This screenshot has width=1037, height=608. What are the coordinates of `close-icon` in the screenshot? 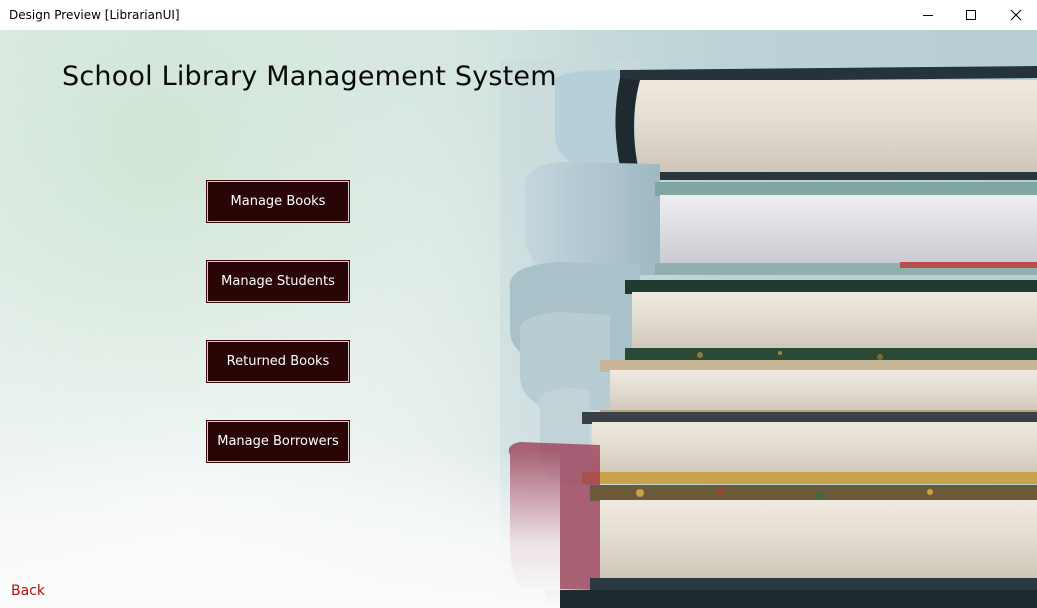 It's located at (1016, 15).